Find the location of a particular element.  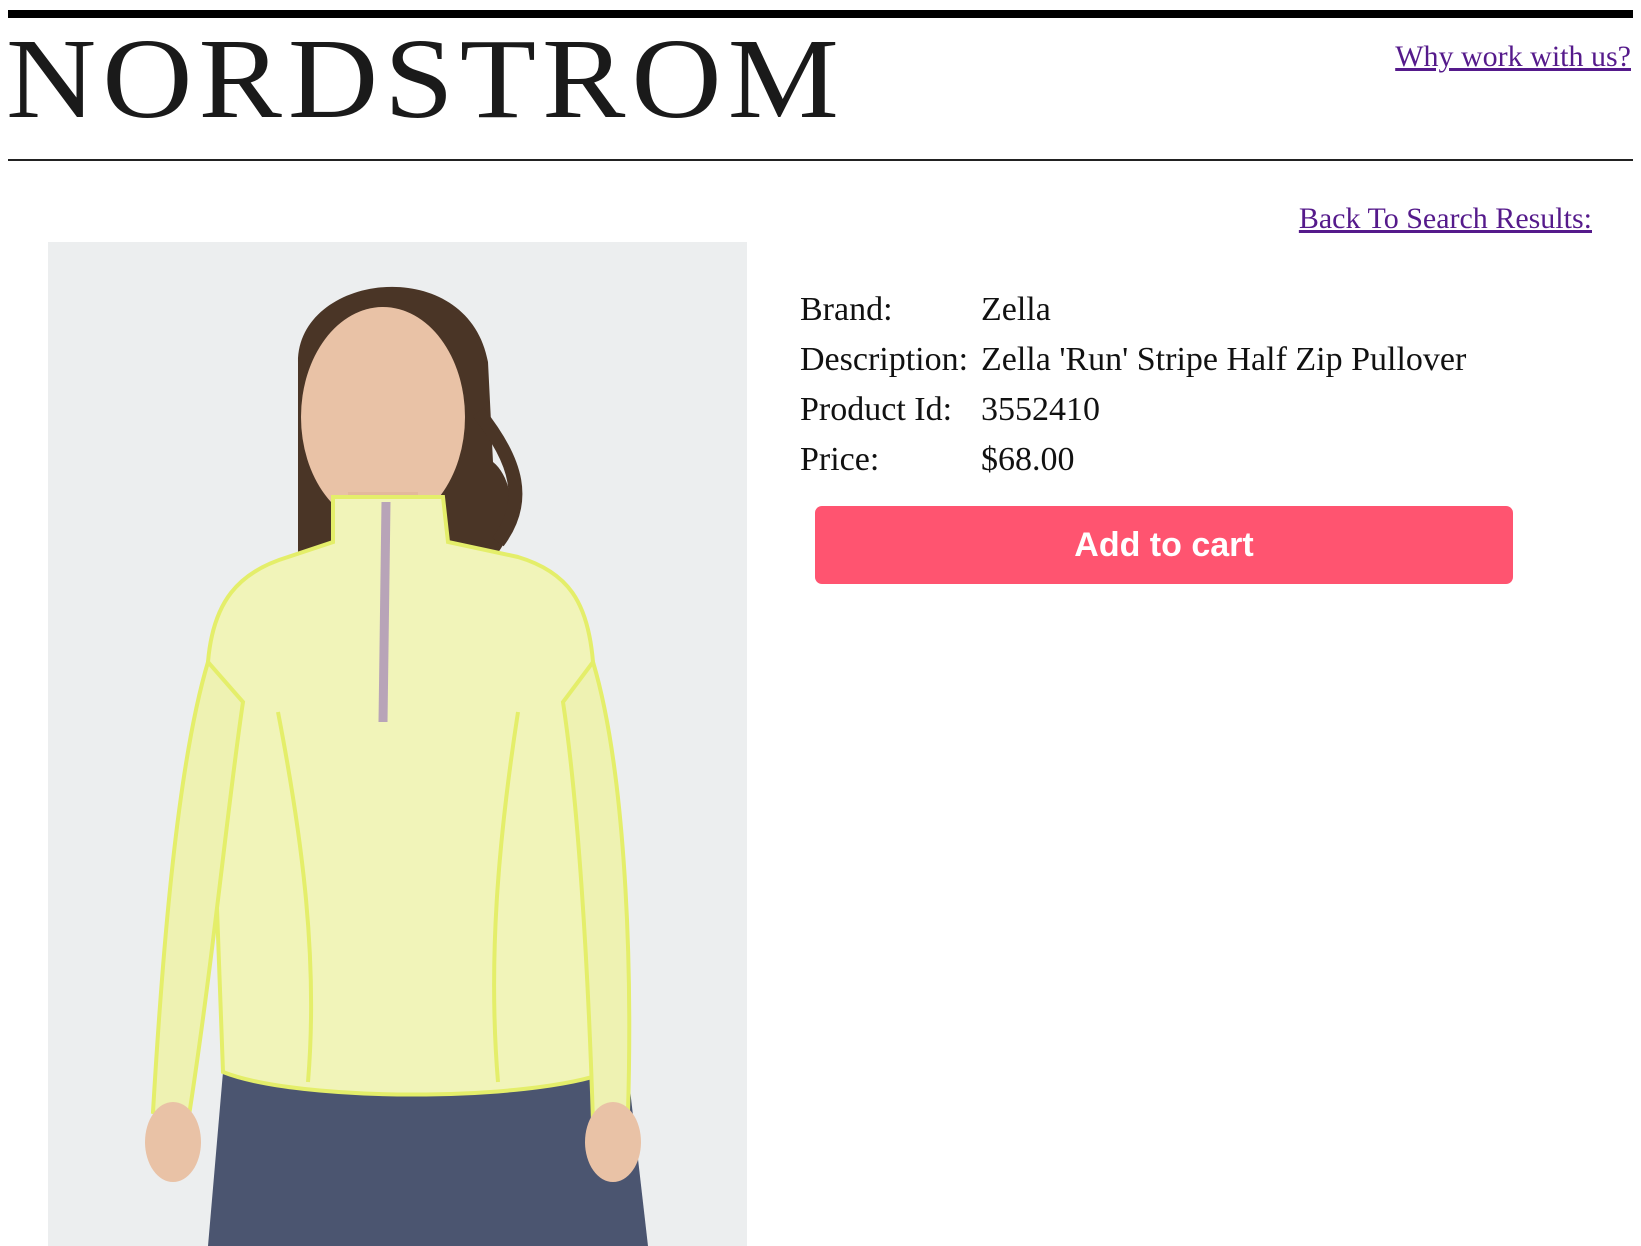

product-id-label: Product Id: is located at coordinates (876, 409).